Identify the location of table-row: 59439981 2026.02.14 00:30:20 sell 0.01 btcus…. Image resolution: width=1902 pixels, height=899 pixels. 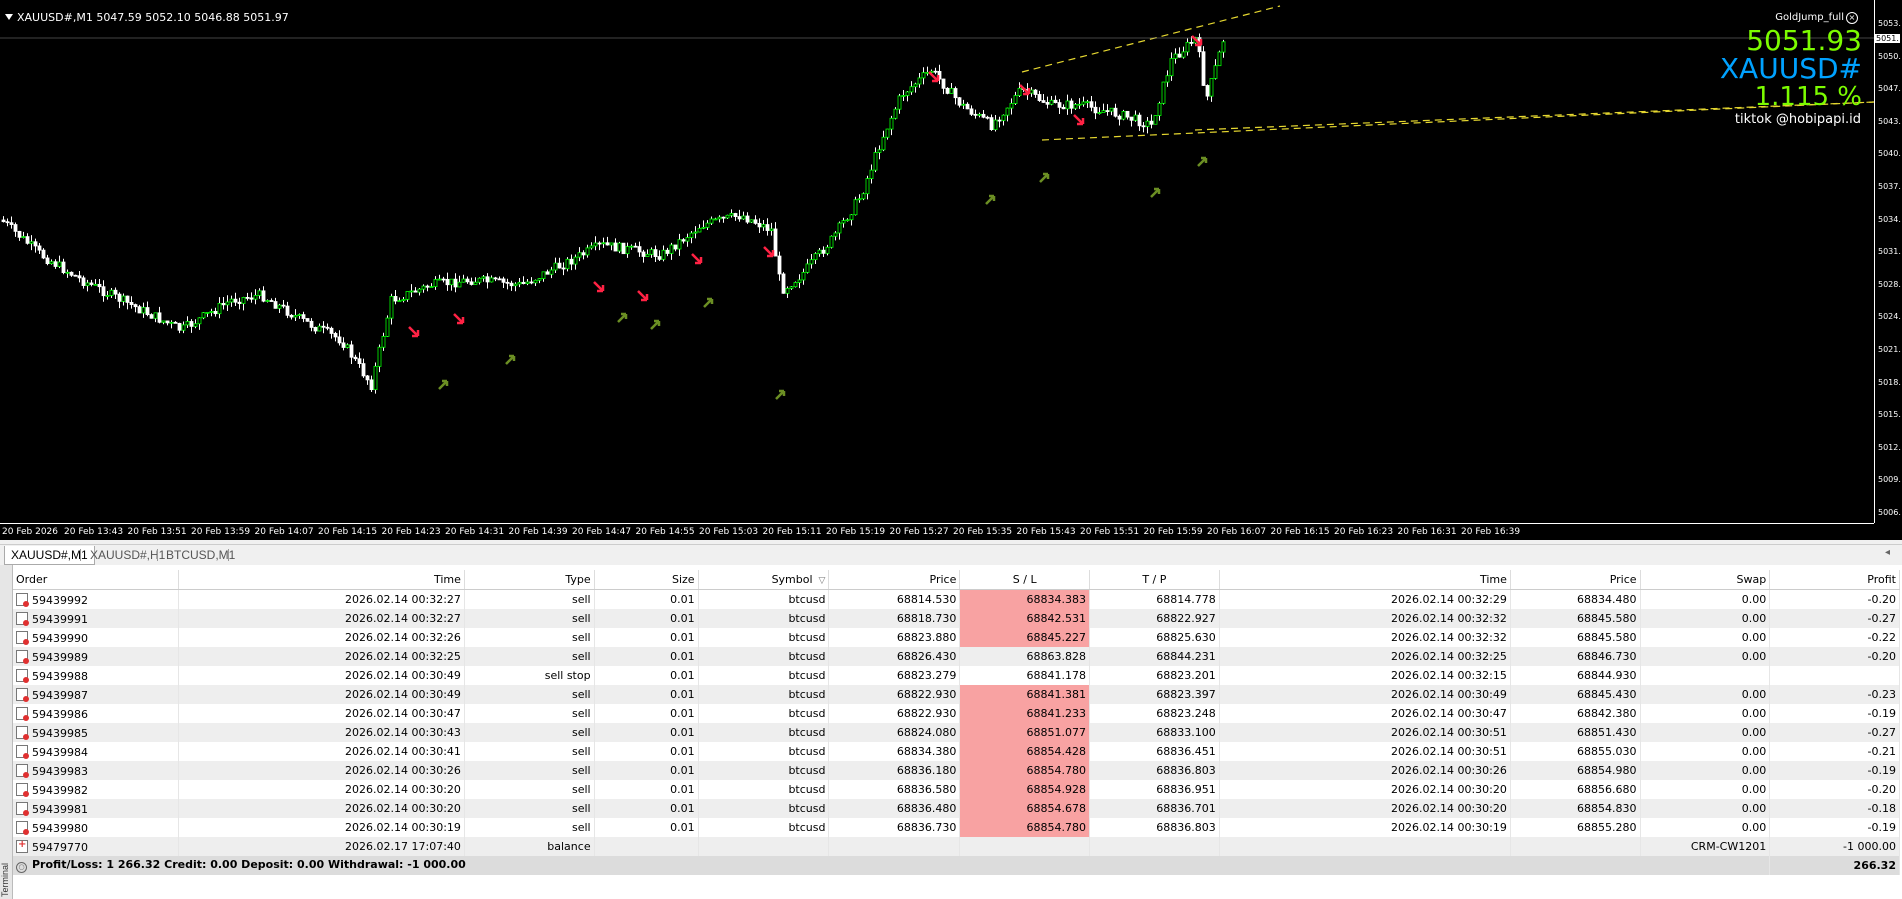
(956, 808).